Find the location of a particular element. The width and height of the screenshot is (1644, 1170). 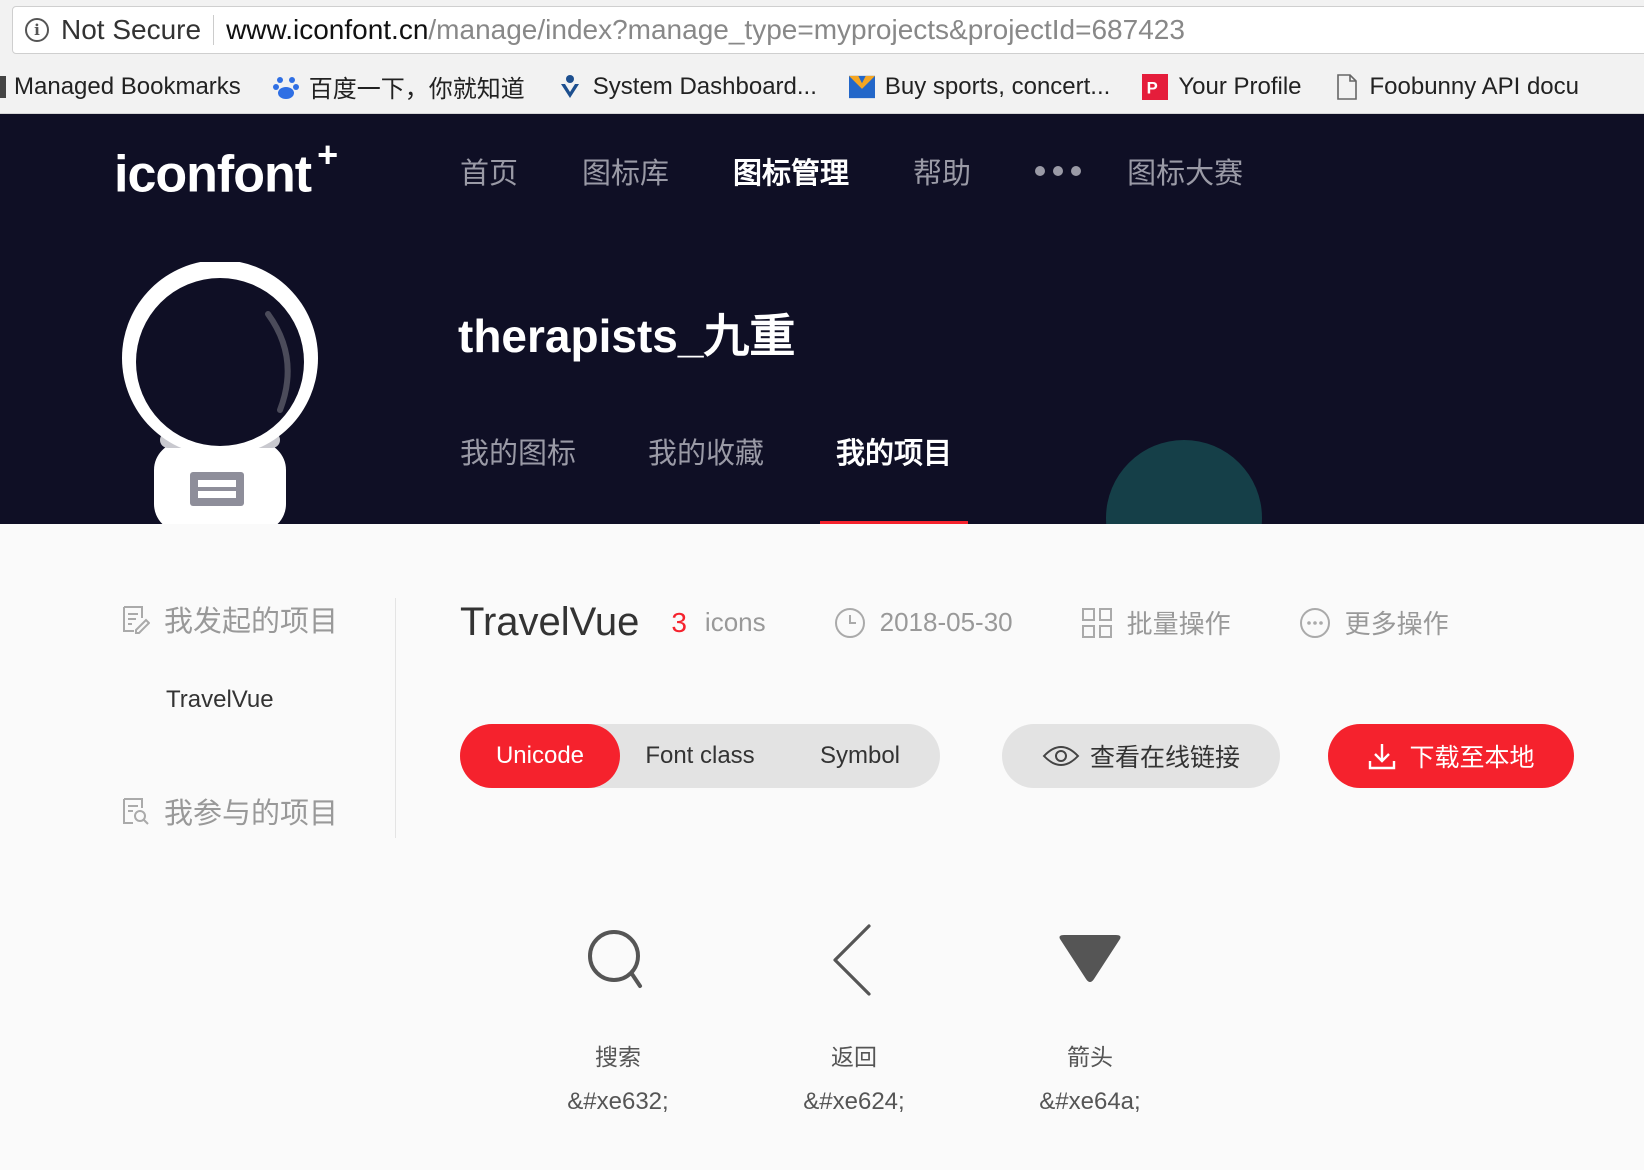

icon-card-arrow: 箭头 &#xe64a; is located at coordinates (1090, 1018).